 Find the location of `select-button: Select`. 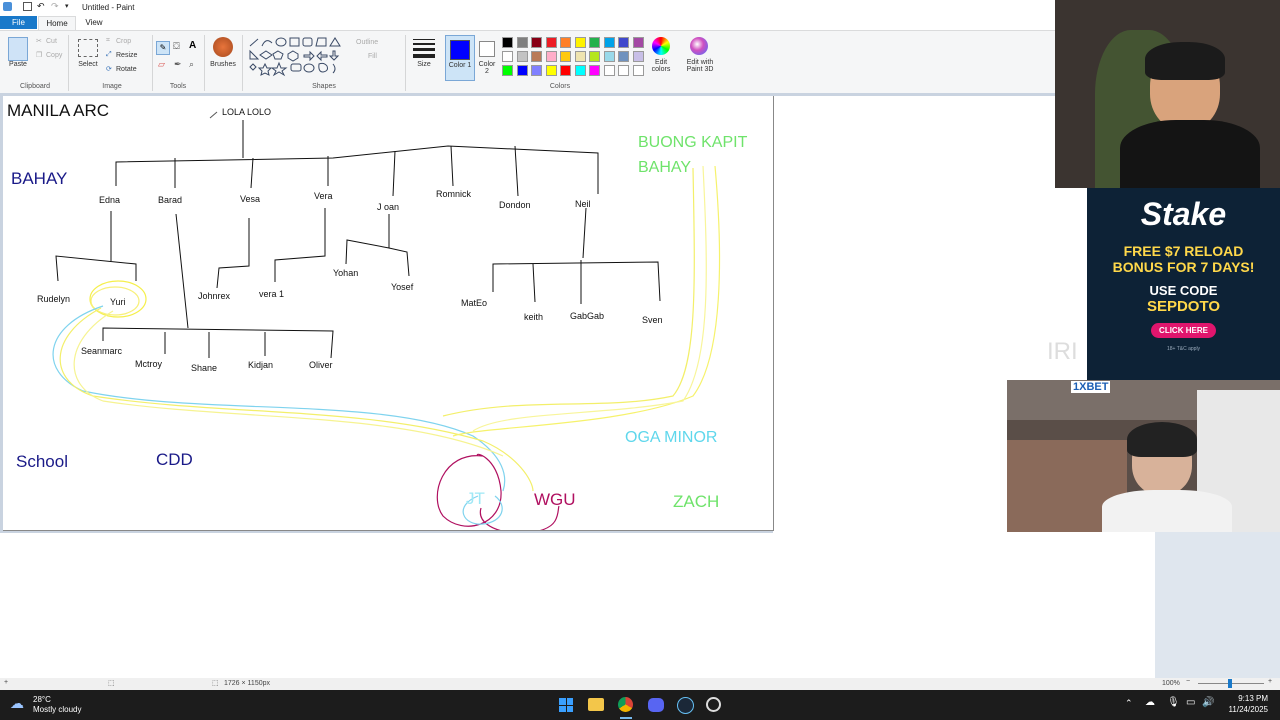

select-button: Select is located at coordinates (88, 64).